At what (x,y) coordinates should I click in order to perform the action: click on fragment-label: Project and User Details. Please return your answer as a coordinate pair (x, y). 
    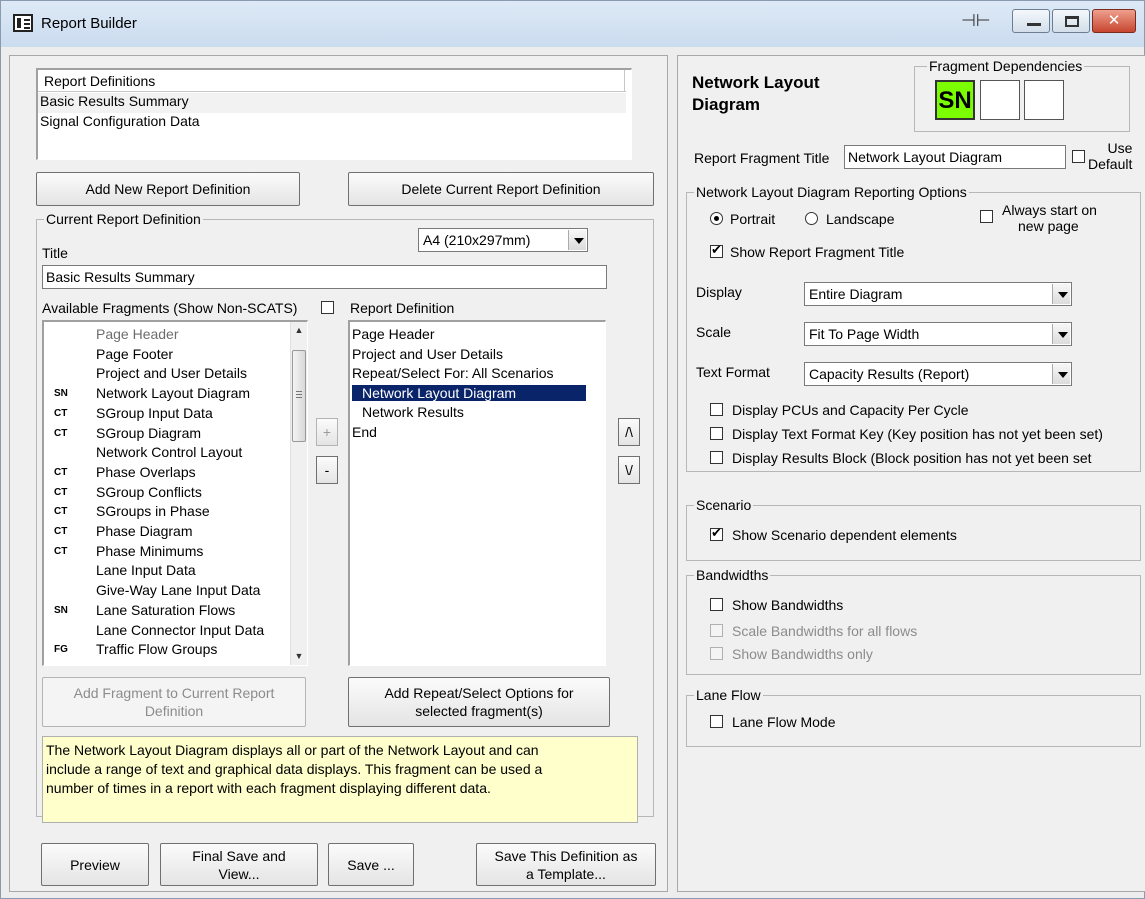
    Looking at the image, I should click on (171, 373).